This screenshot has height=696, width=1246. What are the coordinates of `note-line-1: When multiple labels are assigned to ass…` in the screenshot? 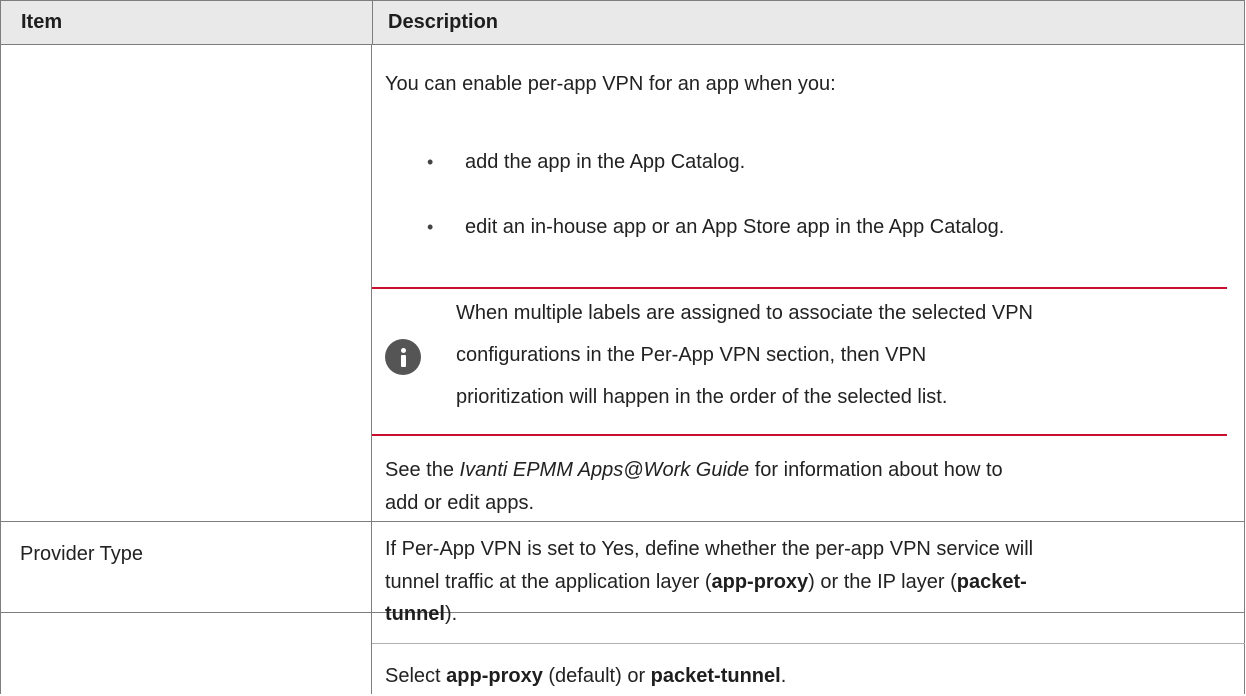 It's located at (744, 313).